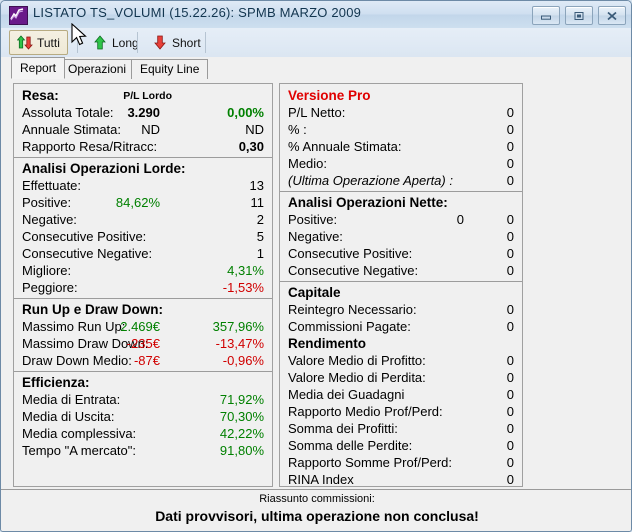  Describe the element at coordinates (90, 146) in the screenshot. I see `stat-label: Rapporto Resa/Ritracc:` at that location.